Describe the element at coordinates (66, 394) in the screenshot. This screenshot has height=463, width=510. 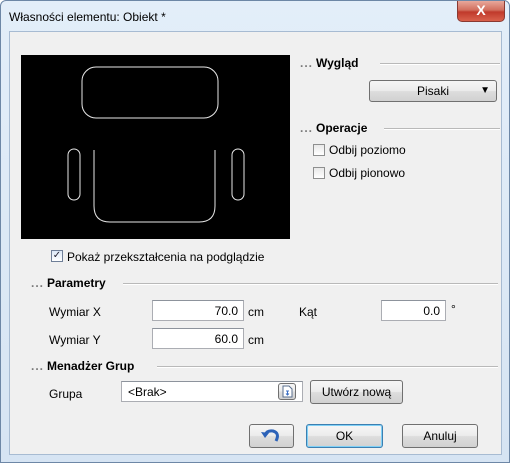
I see `group-label: Grupa` at that location.